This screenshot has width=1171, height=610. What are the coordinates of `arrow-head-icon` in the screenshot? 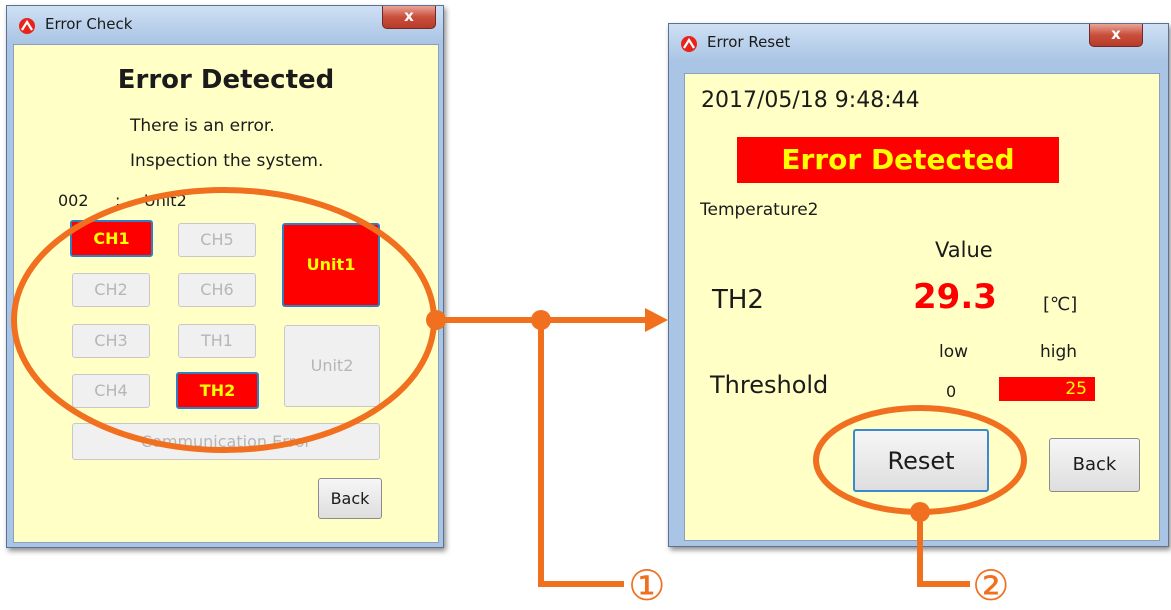 It's located at (656, 320).